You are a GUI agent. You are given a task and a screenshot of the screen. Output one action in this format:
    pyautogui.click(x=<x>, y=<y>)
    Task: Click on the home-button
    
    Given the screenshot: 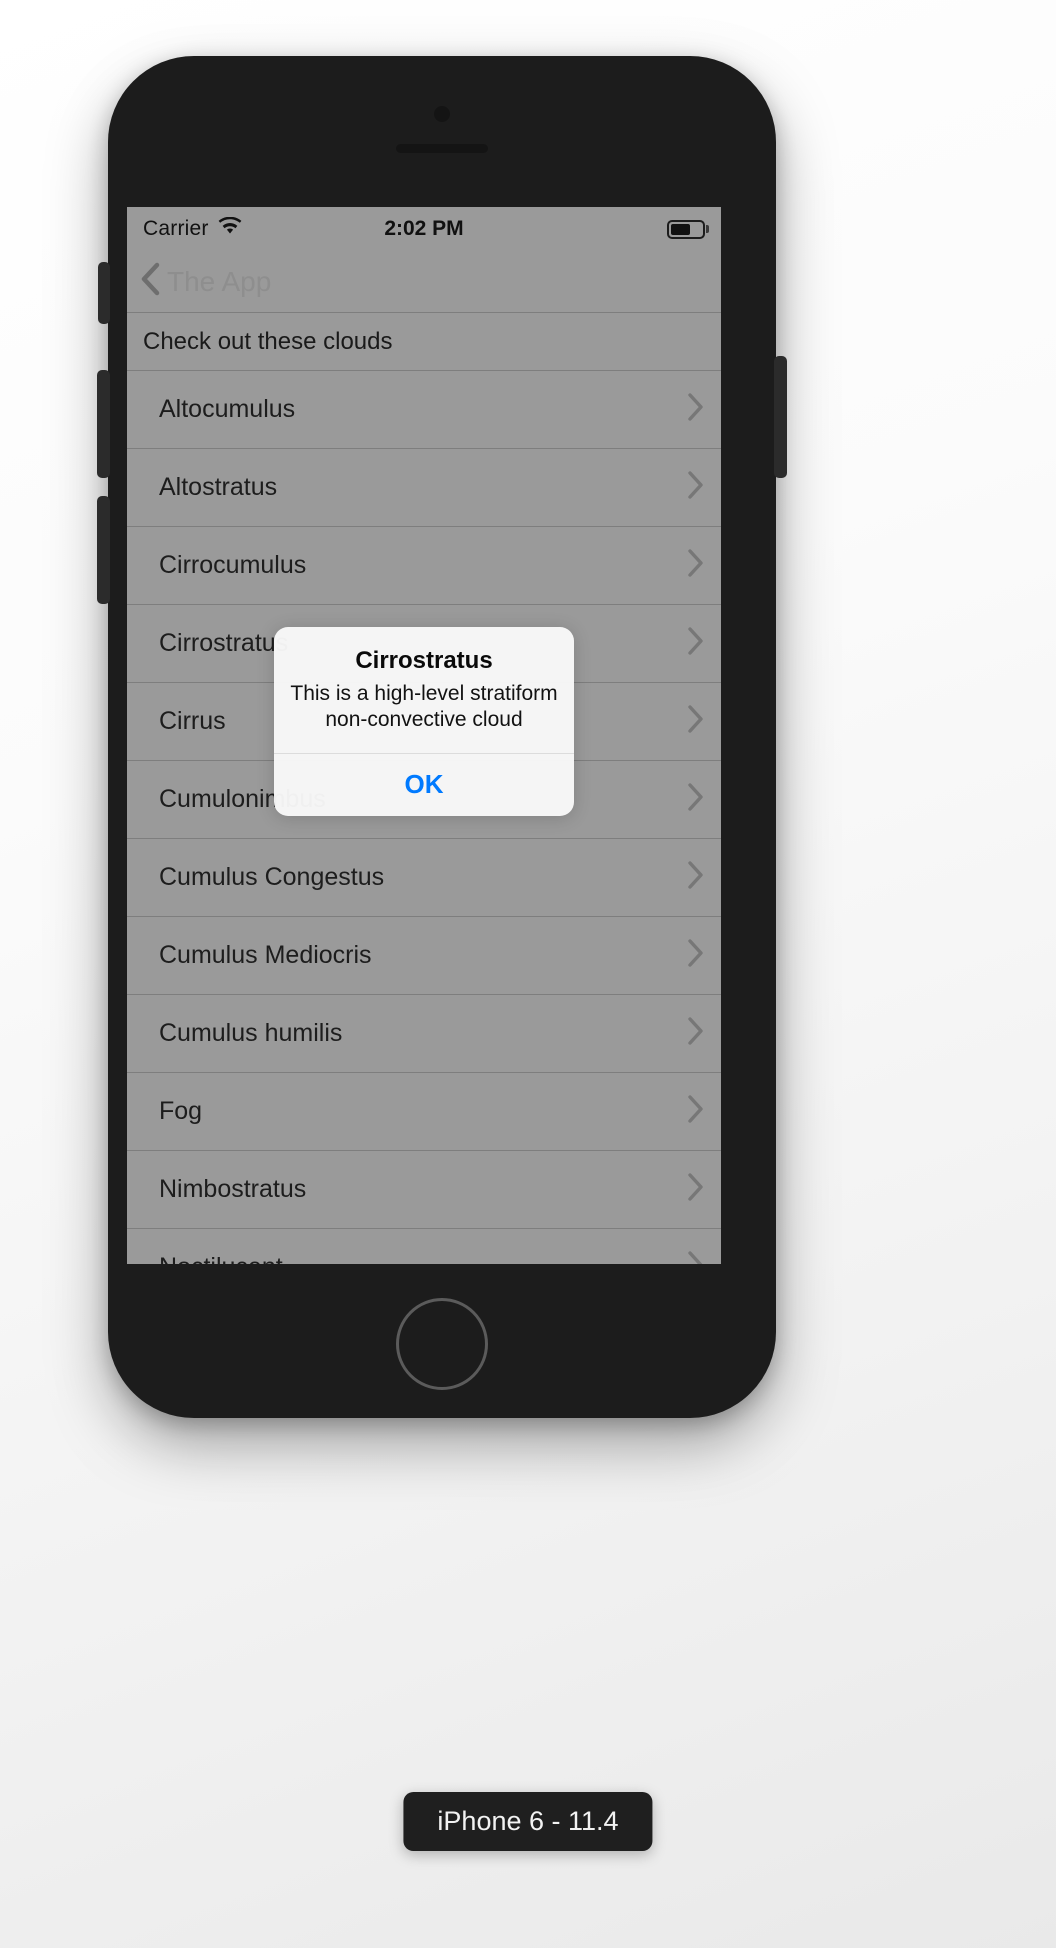 What is the action you would take?
    pyautogui.click(x=442, y=1344)
    